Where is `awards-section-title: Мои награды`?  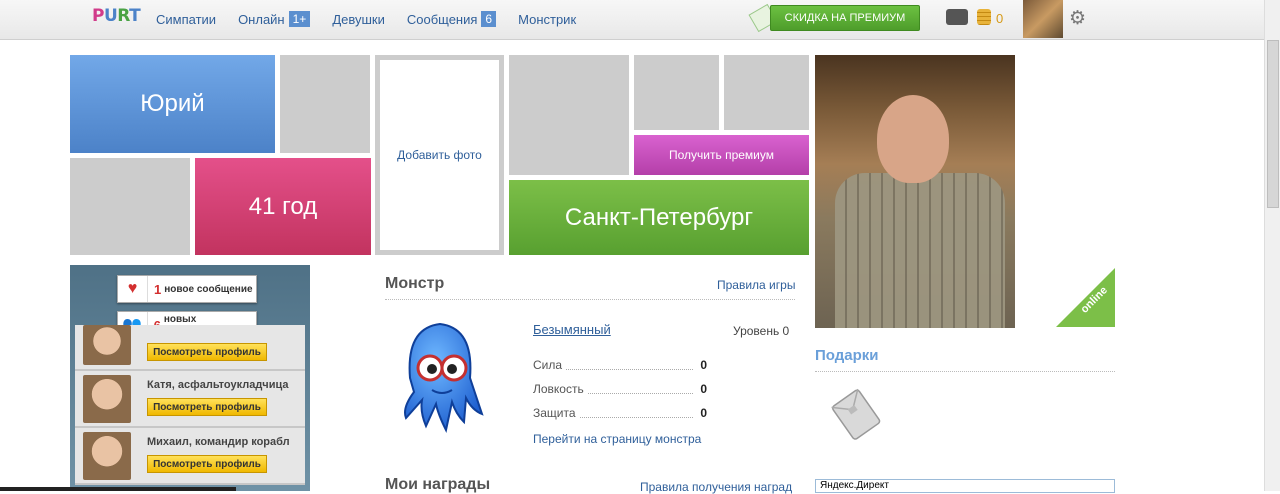 awards-section-title: Мои награды is located at coordinates (438, 484).